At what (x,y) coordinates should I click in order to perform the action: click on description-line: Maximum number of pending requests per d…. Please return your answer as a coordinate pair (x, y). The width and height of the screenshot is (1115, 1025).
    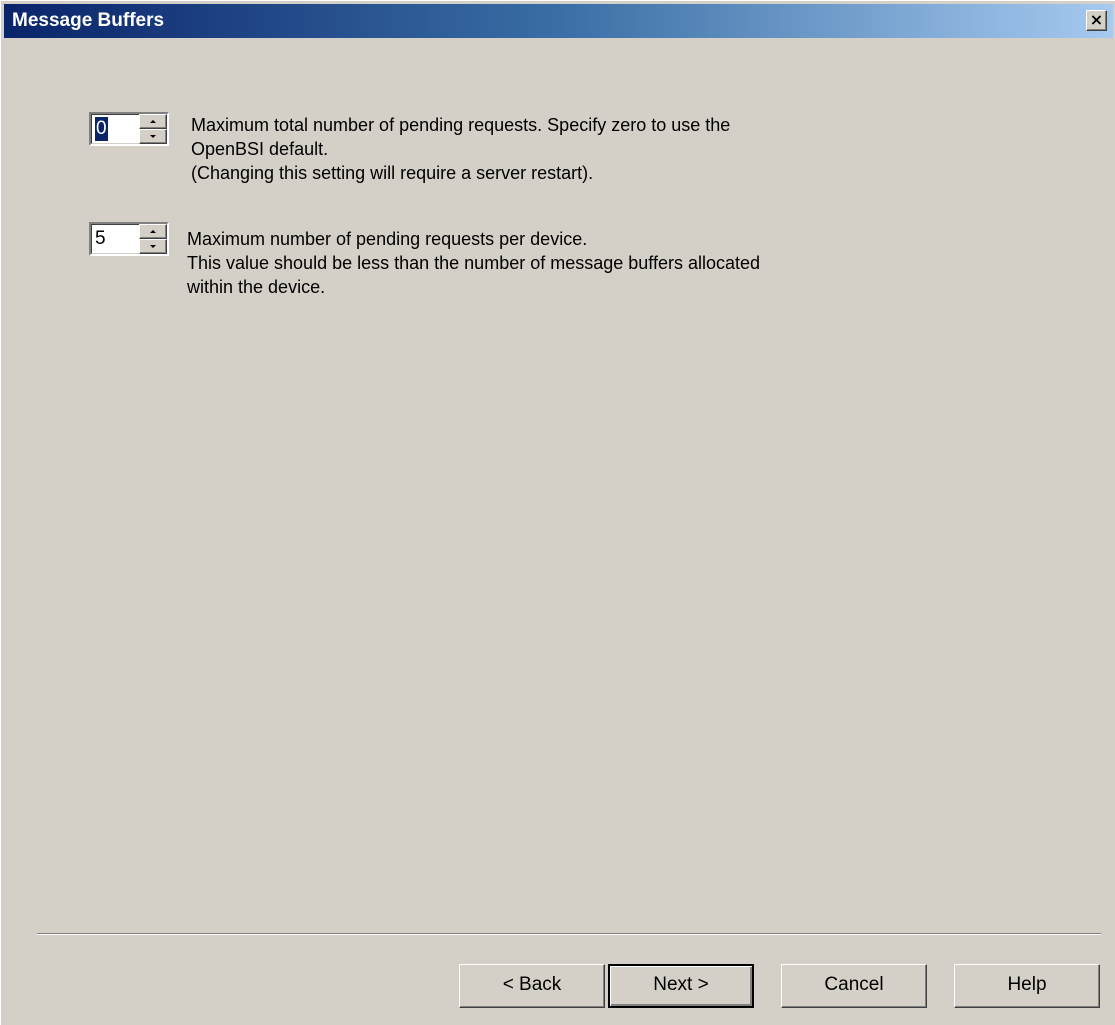
    Looking at the image, I should click on (387, 239).